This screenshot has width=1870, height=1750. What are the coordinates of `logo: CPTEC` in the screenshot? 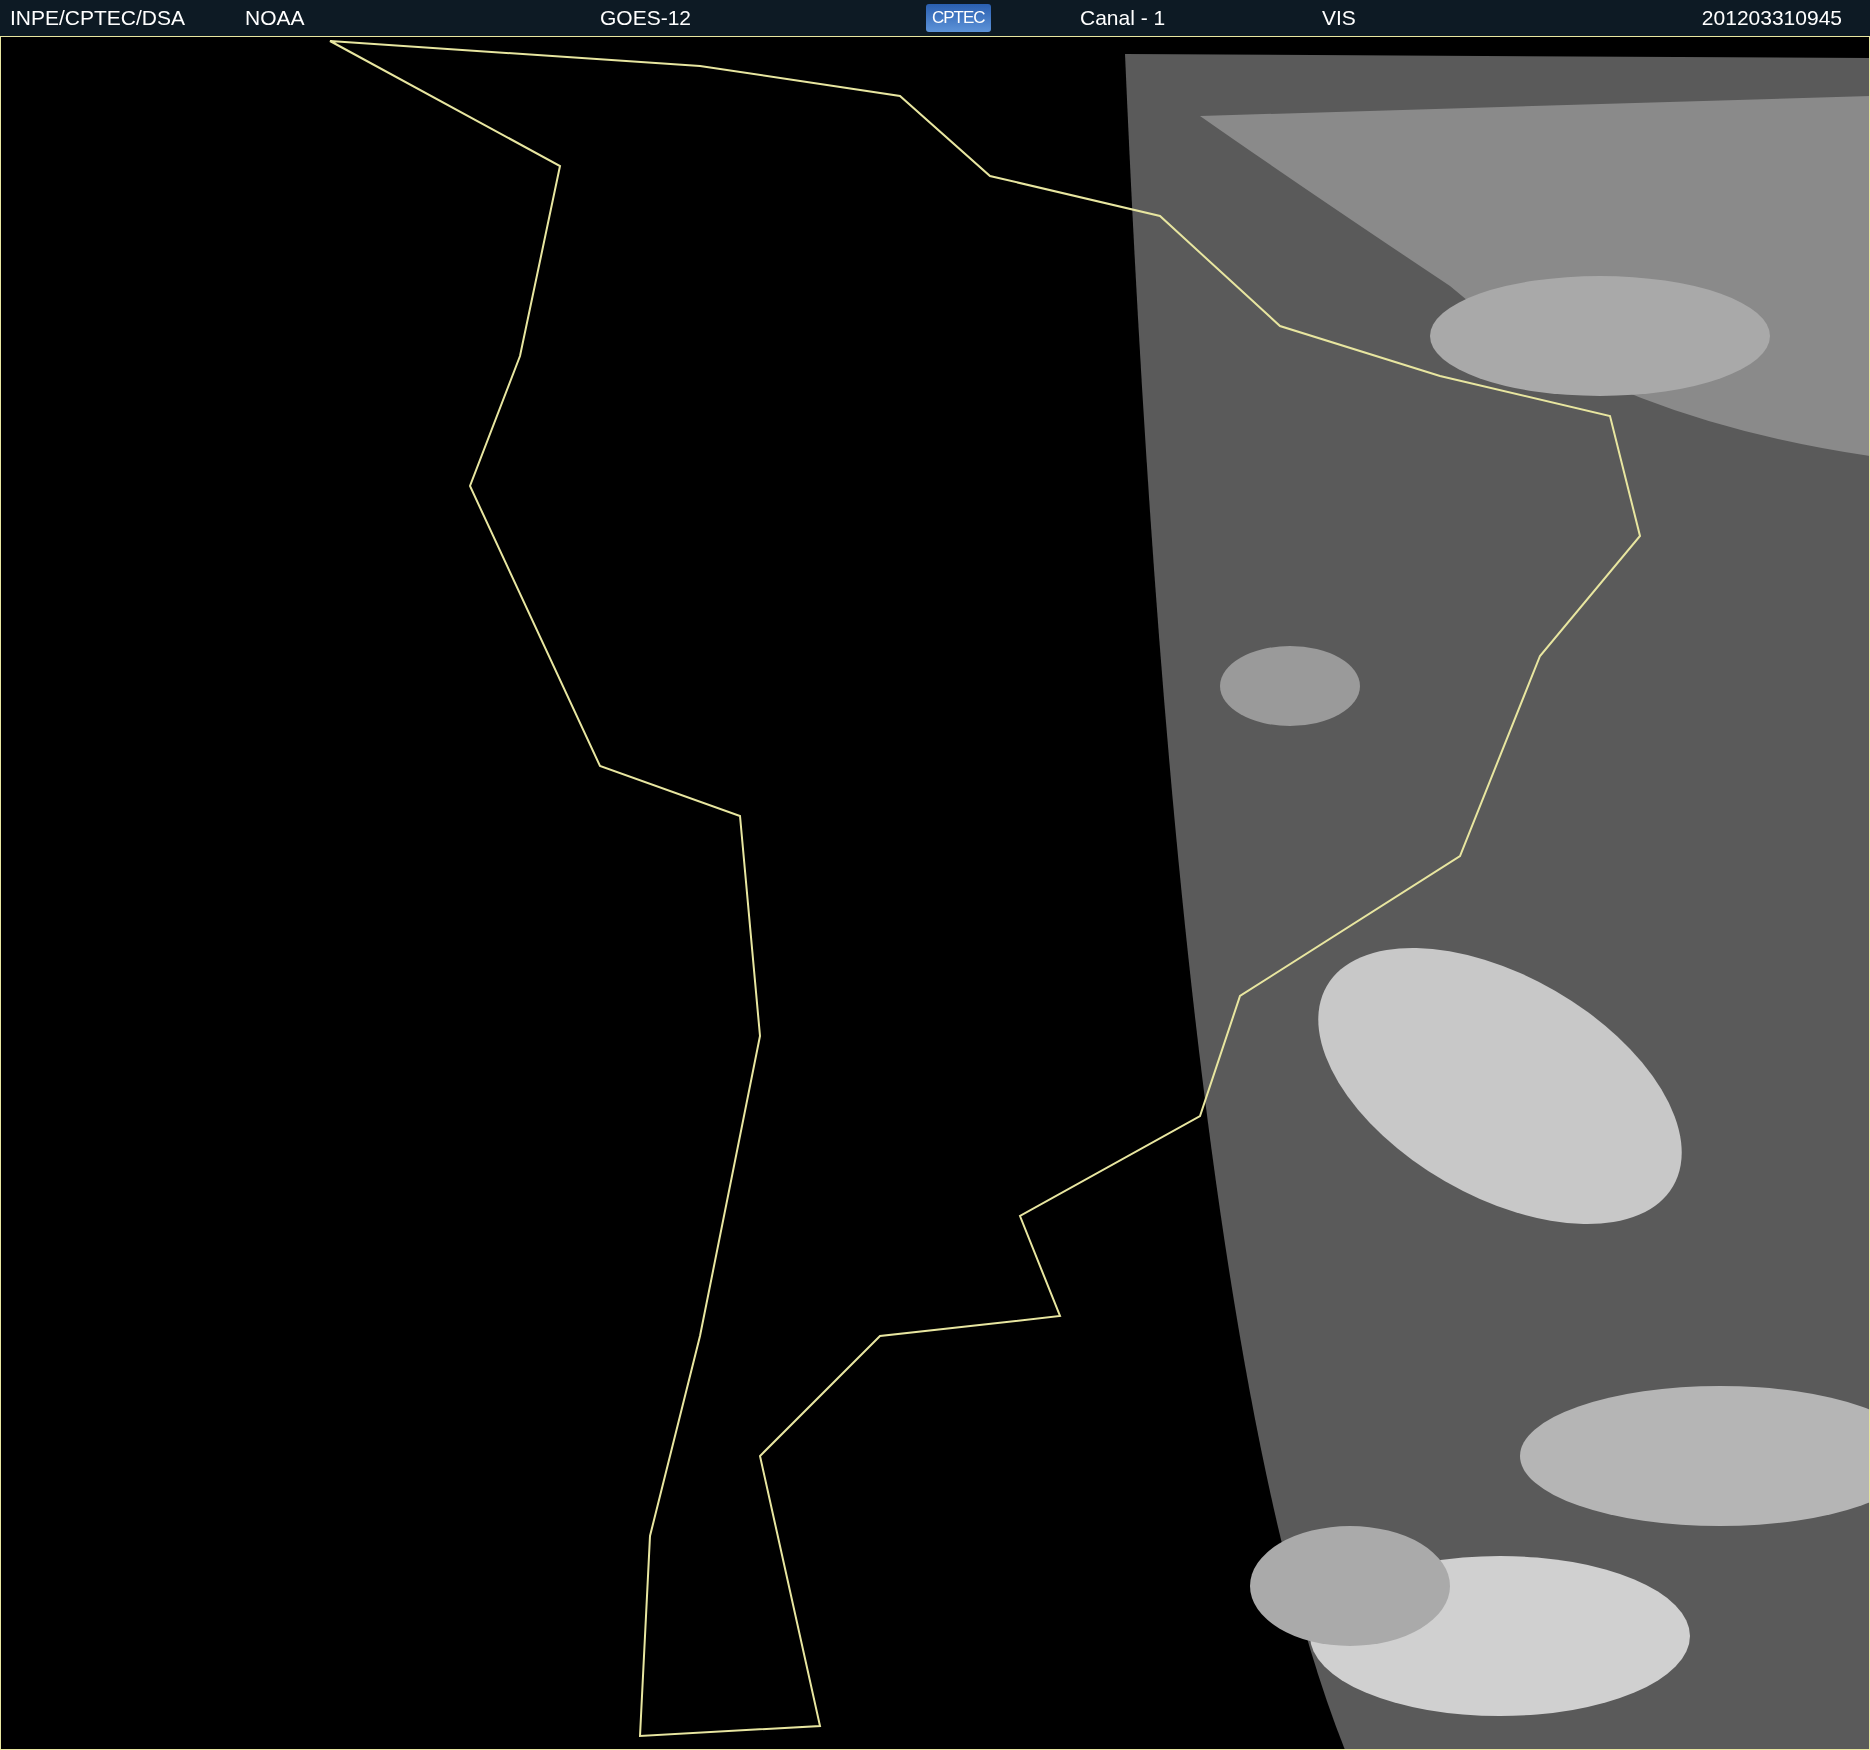 It's located at (958, 18).